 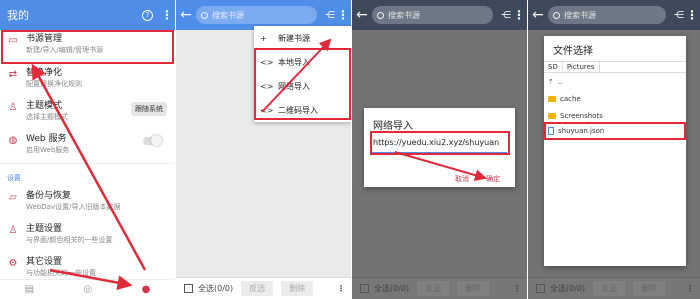 I want to click on item-title: 其它设置, so click(x=44, y=262).